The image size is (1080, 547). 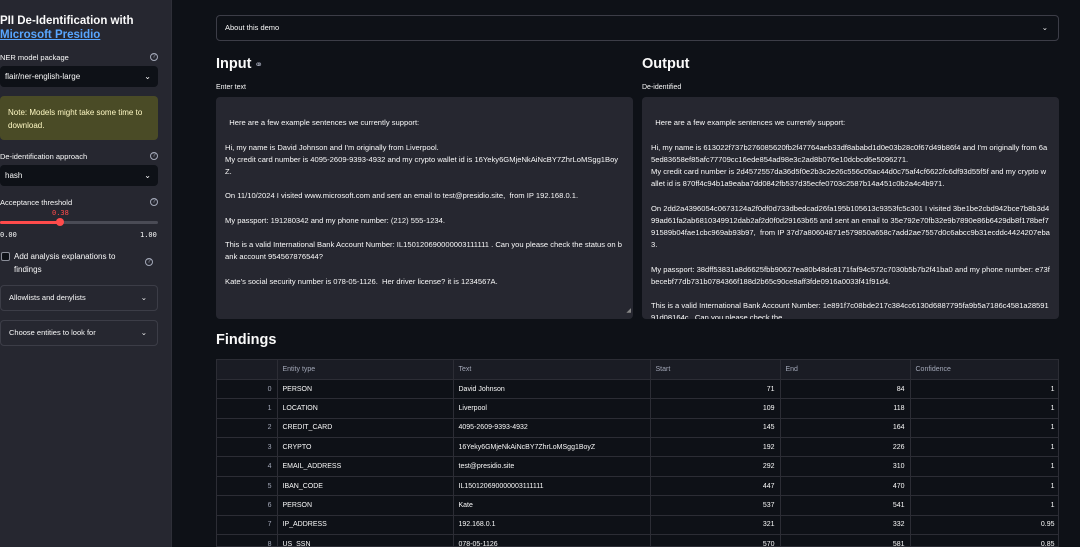 What do you see at coordinates (715, 486) in the screenshot?
I see `start-cell: 447` at bounding box center [715, 486].